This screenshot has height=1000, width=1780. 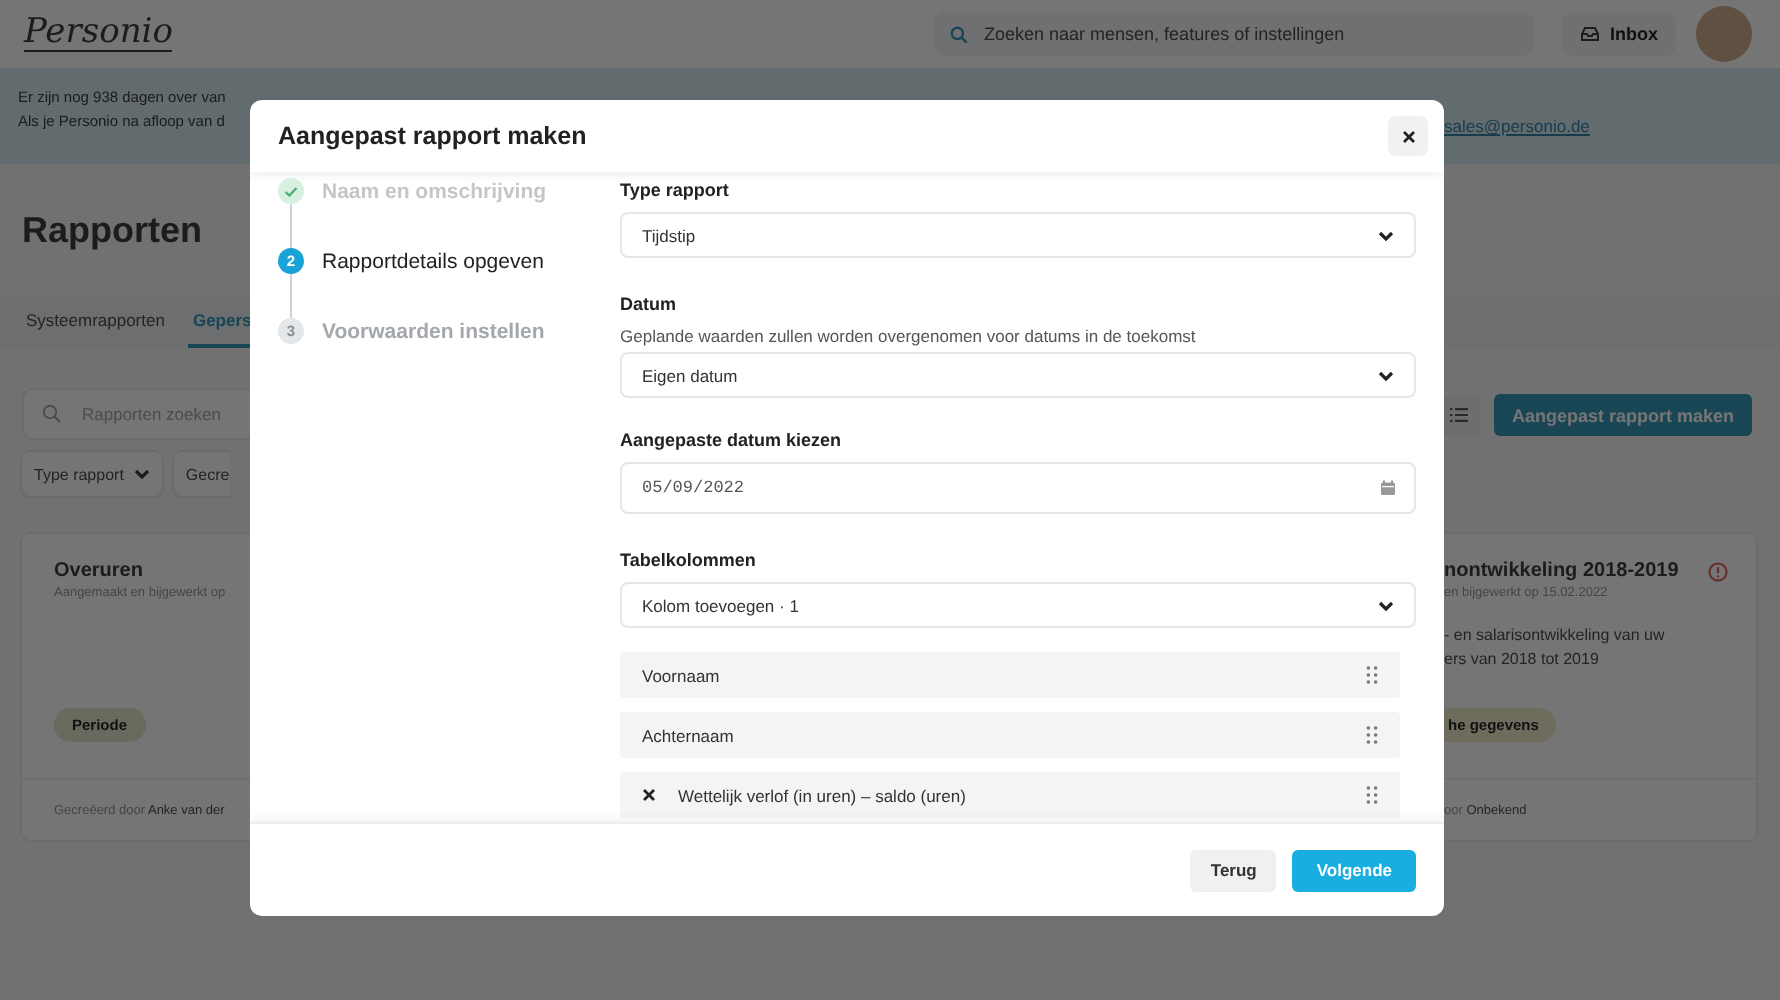 What do you see at coordinates (112, 230) in the screenshot?
I see `page-title: Rapporten` at bounding box center [112, 230].